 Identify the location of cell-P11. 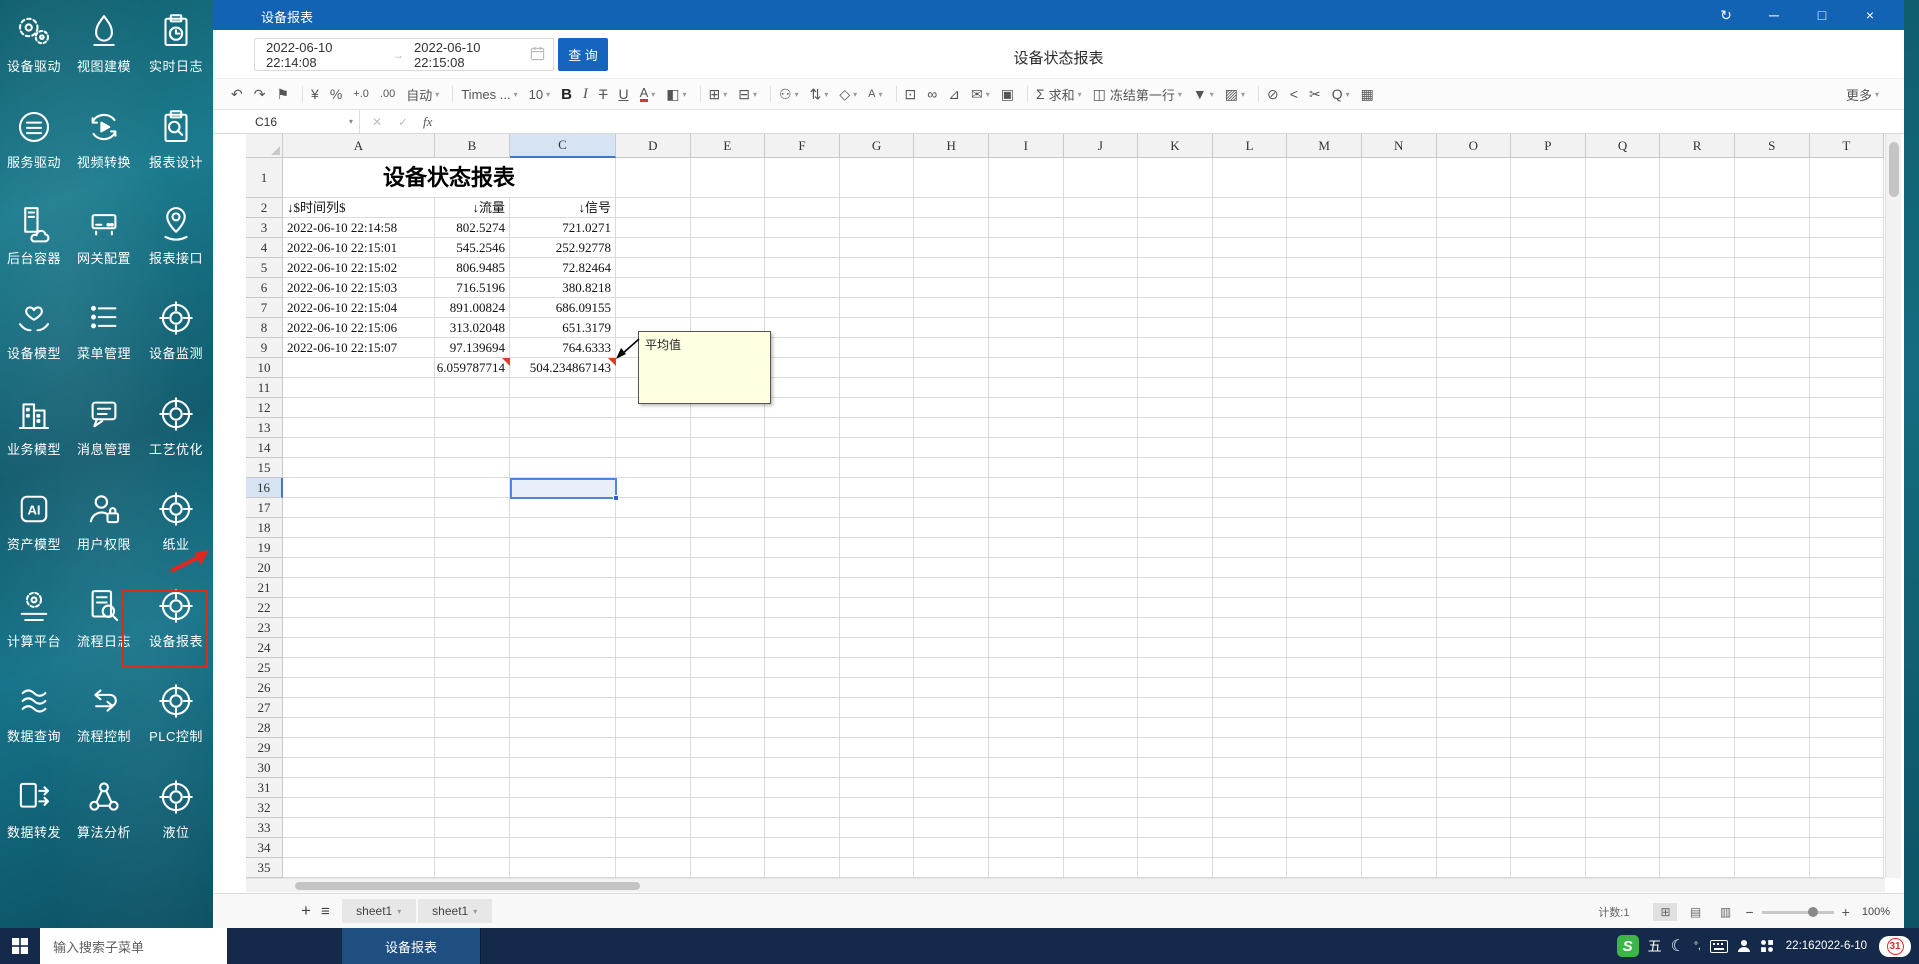
(1548, 388).